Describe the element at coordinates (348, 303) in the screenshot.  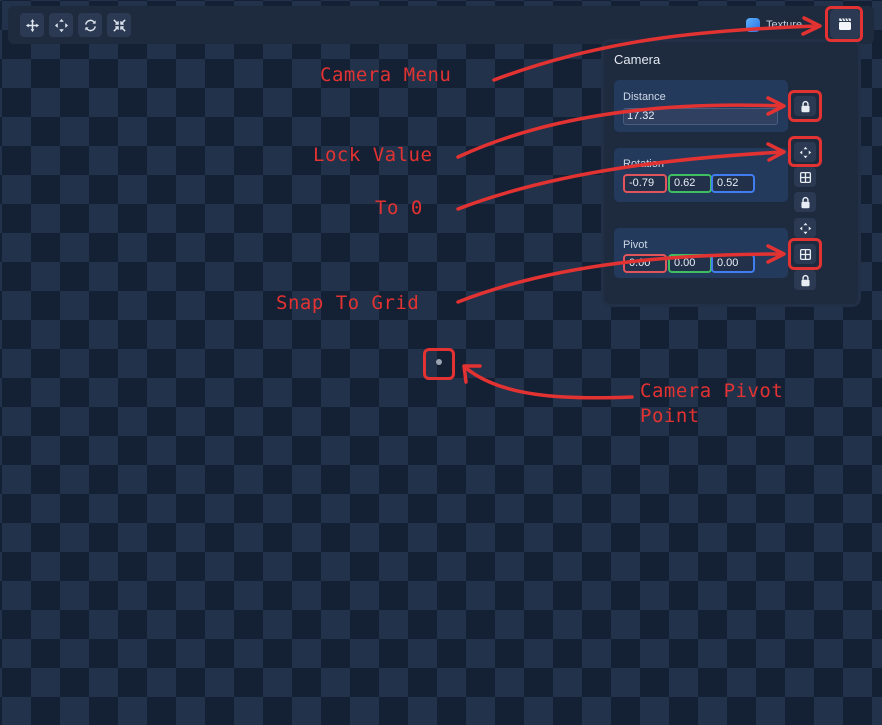
I see `annotation-snap-to-grid: Snap To Grid` at that location.